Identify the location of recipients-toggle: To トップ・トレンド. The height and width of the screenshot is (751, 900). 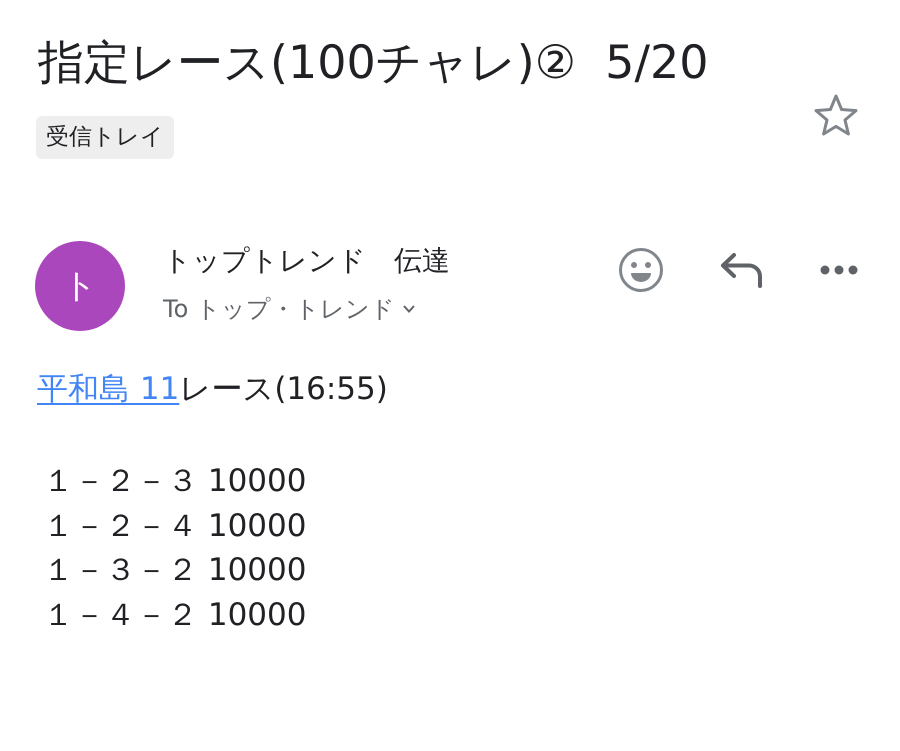
(306, 309).